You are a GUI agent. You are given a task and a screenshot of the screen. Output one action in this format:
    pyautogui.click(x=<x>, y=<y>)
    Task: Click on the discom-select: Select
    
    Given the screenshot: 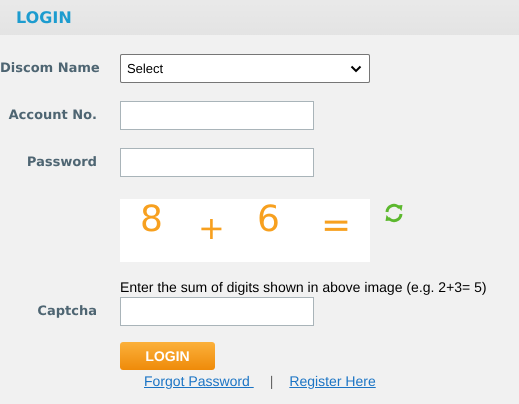 What is the action you would take?
    pyautogui.click(x=245, y=68)
    